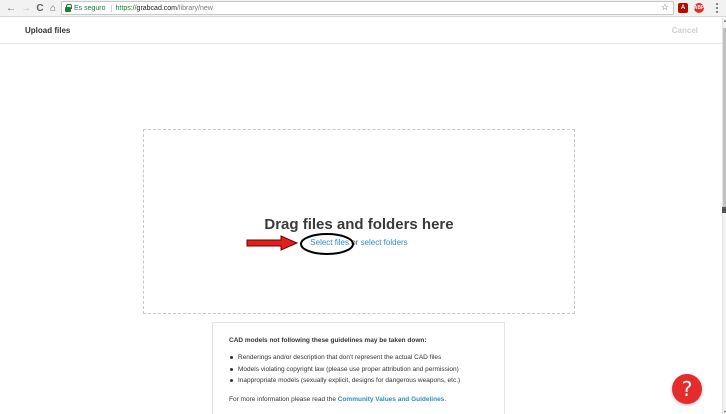 The width and height of the screenshot is (726, 414). Describe the element at coordinates (665, 7) in the screenshot. I see `star-icon: ☆` at that location.